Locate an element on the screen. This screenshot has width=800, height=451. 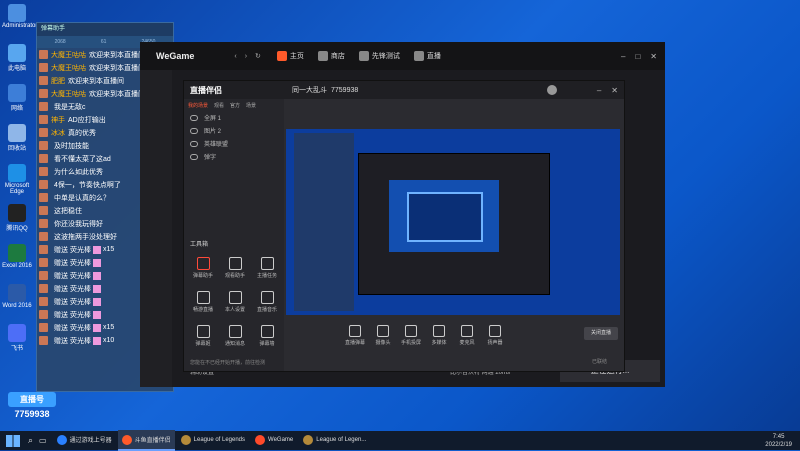
desktop-icon: 飞书 is located at coordinates (17, 338).